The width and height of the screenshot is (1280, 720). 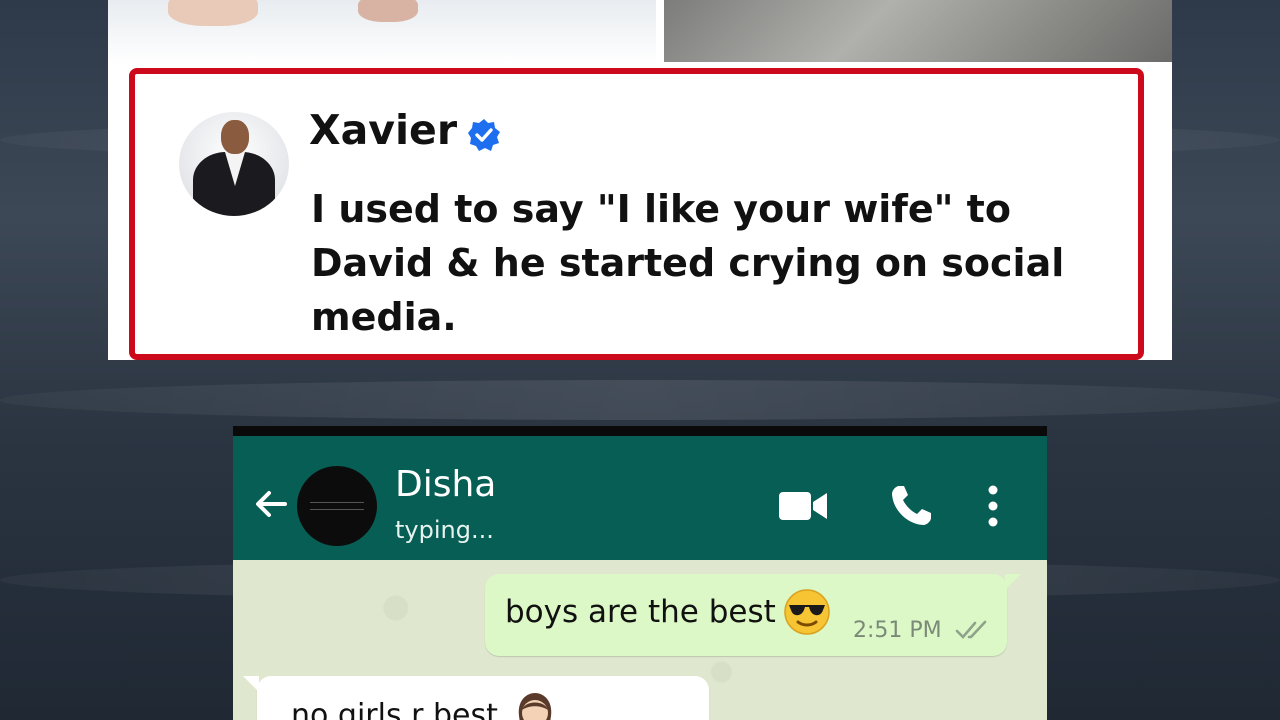 What do you see at coordinates (234, 164) in the screenshot?
I see `author-avatar` at bounding box center [234, 164].